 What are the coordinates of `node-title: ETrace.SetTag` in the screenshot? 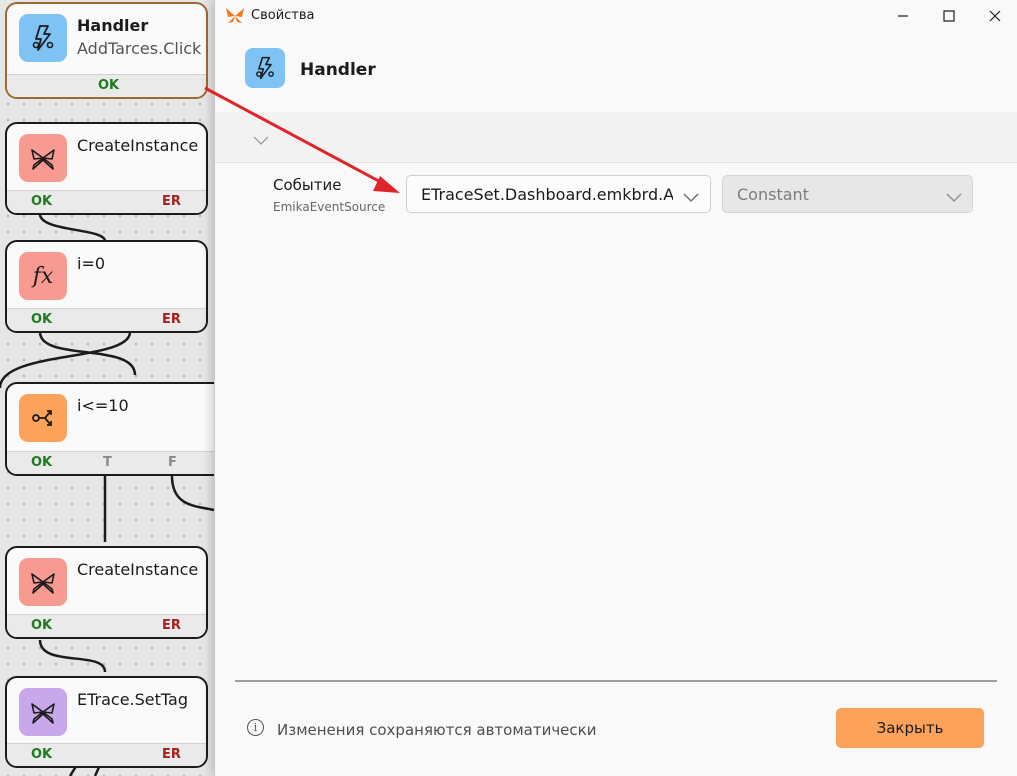 It's located at (132, 699).